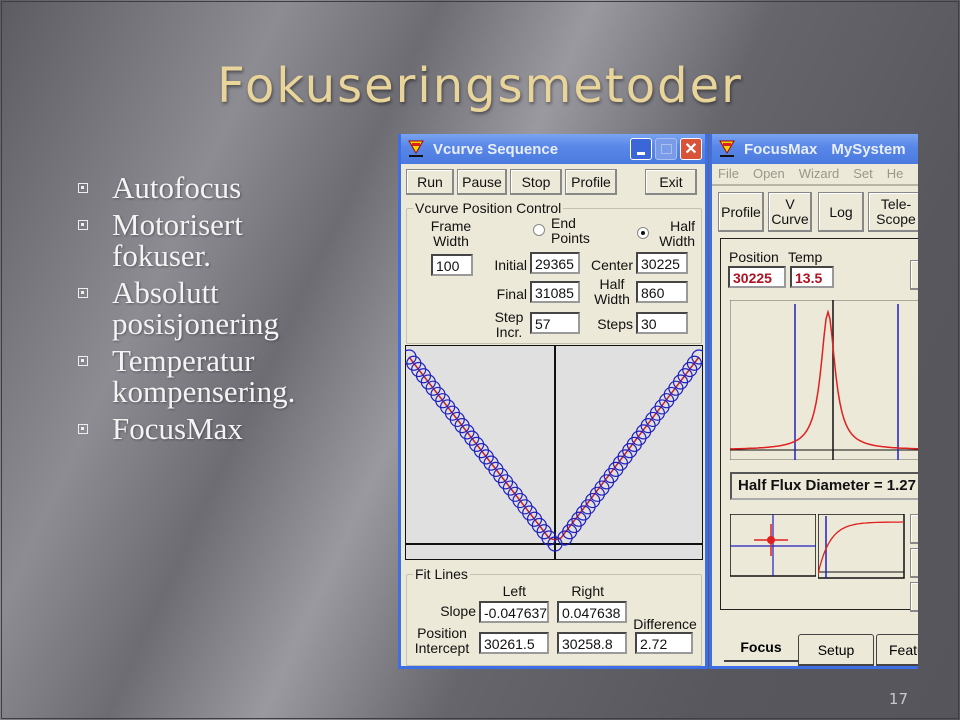 This screenshot has height=720, width=960. I want to click on tab-focus: Focus, so click(761, 648).